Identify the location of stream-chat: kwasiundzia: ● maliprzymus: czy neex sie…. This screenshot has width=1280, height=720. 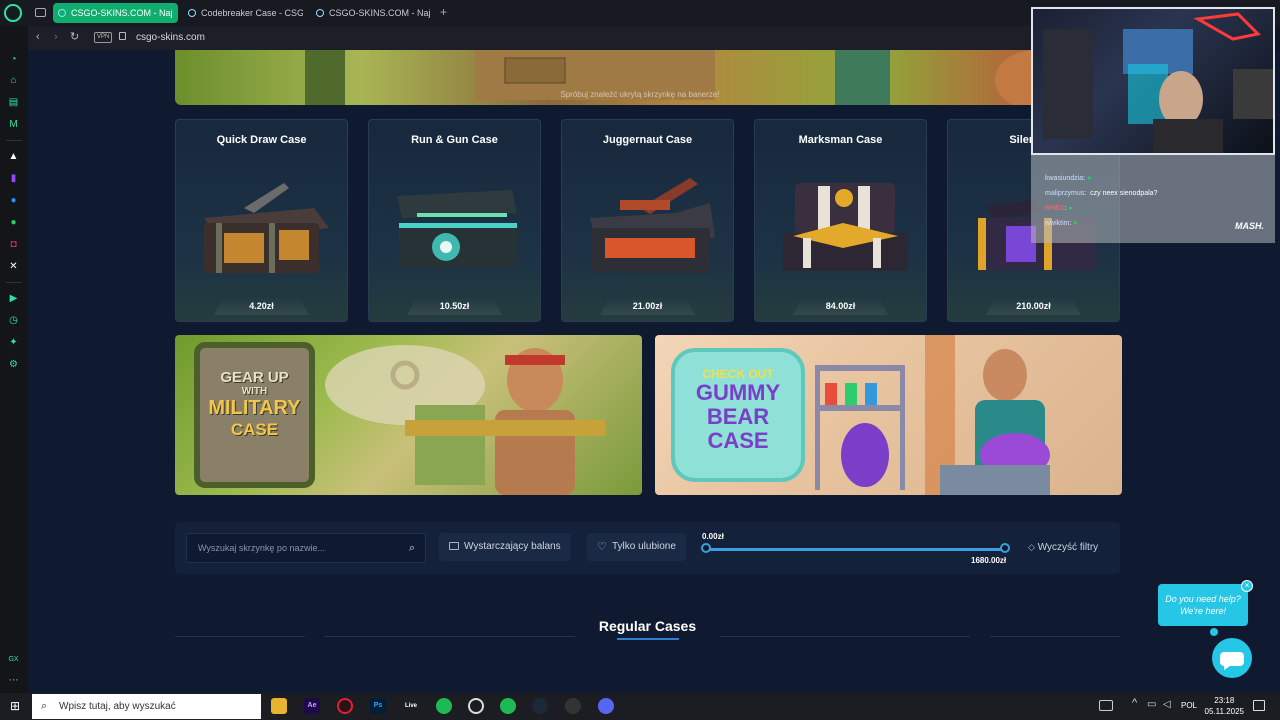
(1153, 199).